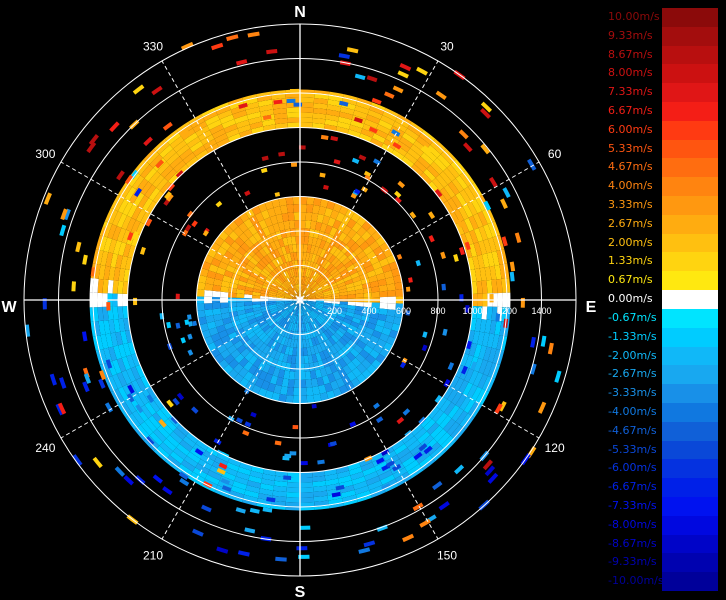 The height and width of the screenshot is (600, 726). What do you see at coordinates (662, 224) in the screenshot?
I see `legend-entry: 2.67m/s` at bounding box center [662, 224].